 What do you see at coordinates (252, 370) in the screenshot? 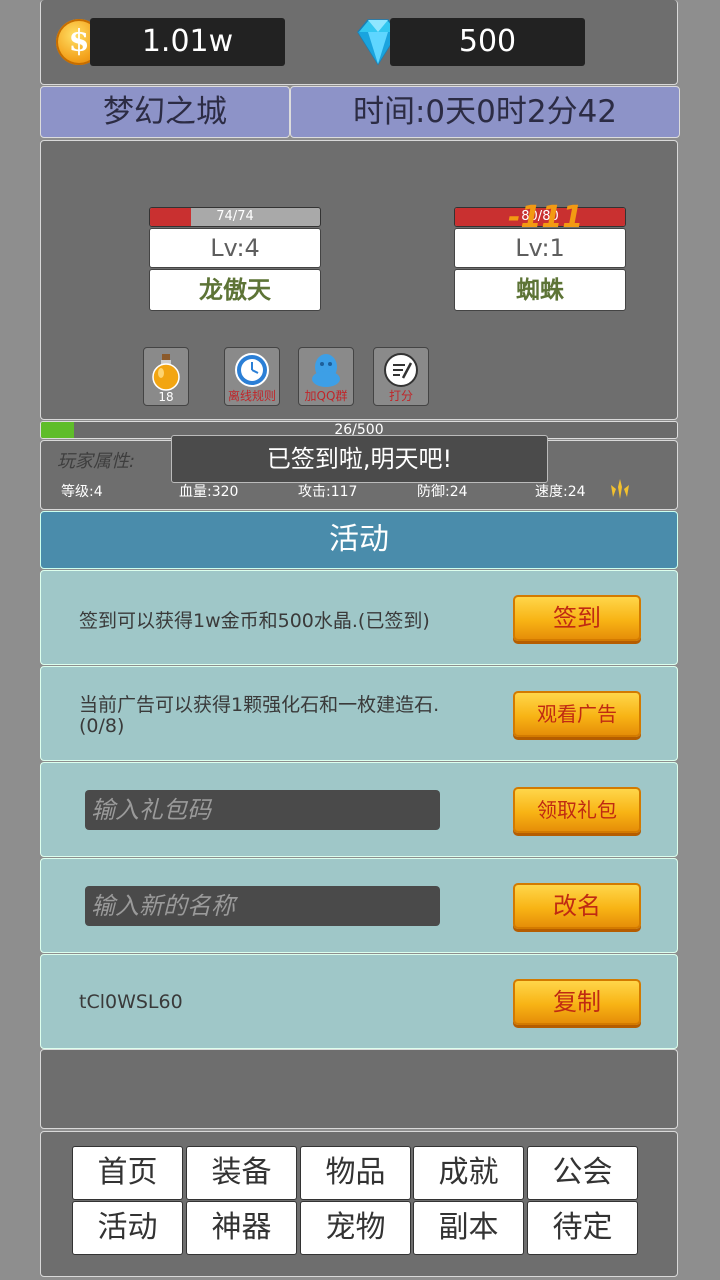
I see `clock-icon` at bounding box center [252, 370].